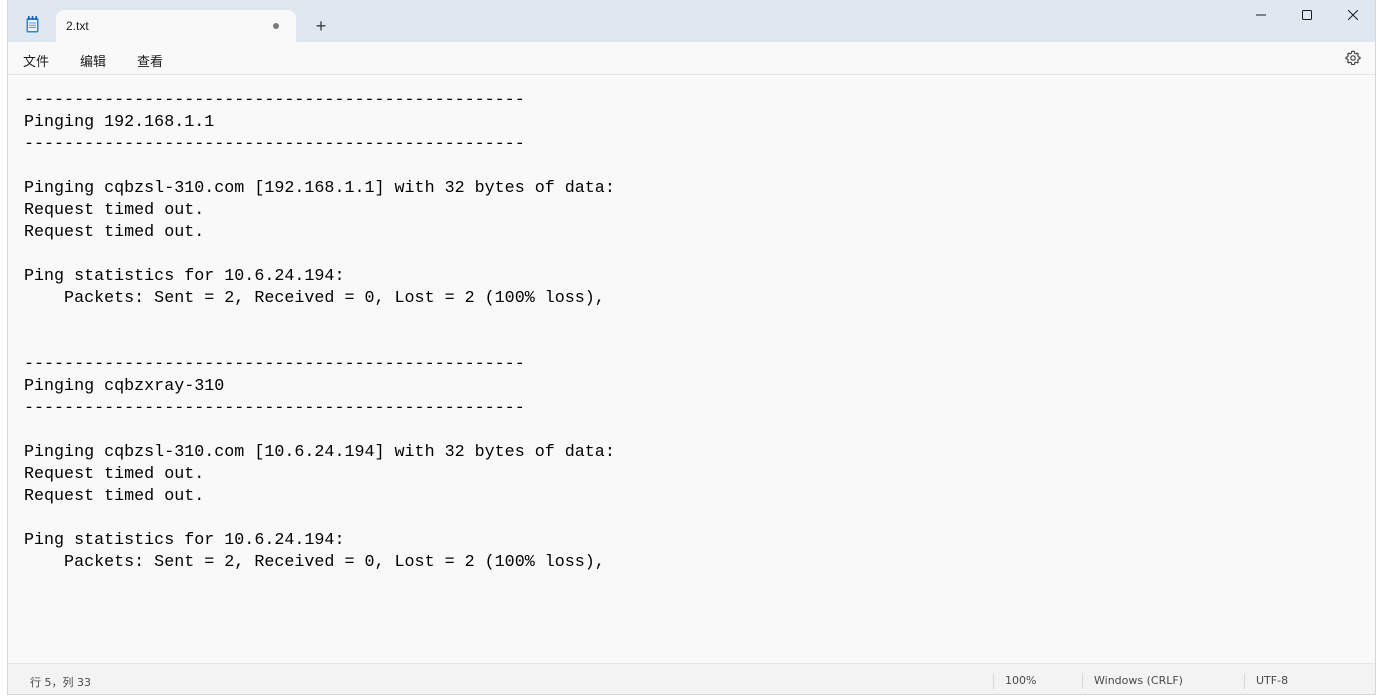 This screenshot has width=1380, height=699. What do you see at coordinates (176, 26) in the screenshot?
I see `tab-2-txt: 2.txt` at bounding box center [176, 26].